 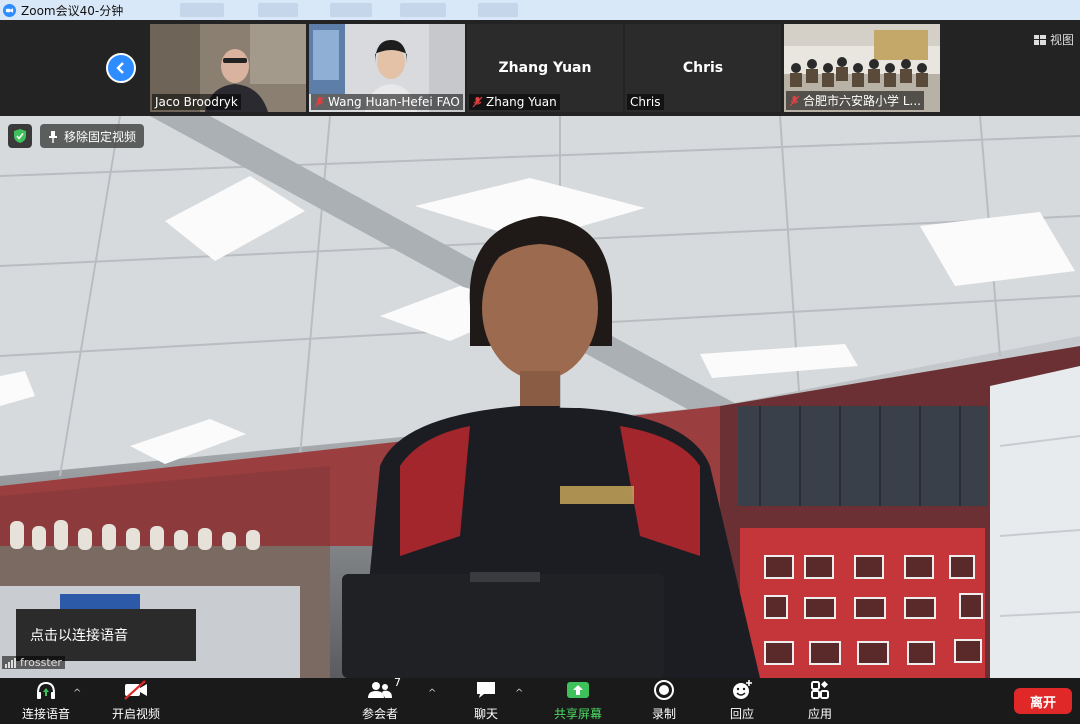 What do you see at coordinates (72, 10) in the screenshot?
I see `window-title: Zoom会议40-分钟` at bounding box center [72, 10].